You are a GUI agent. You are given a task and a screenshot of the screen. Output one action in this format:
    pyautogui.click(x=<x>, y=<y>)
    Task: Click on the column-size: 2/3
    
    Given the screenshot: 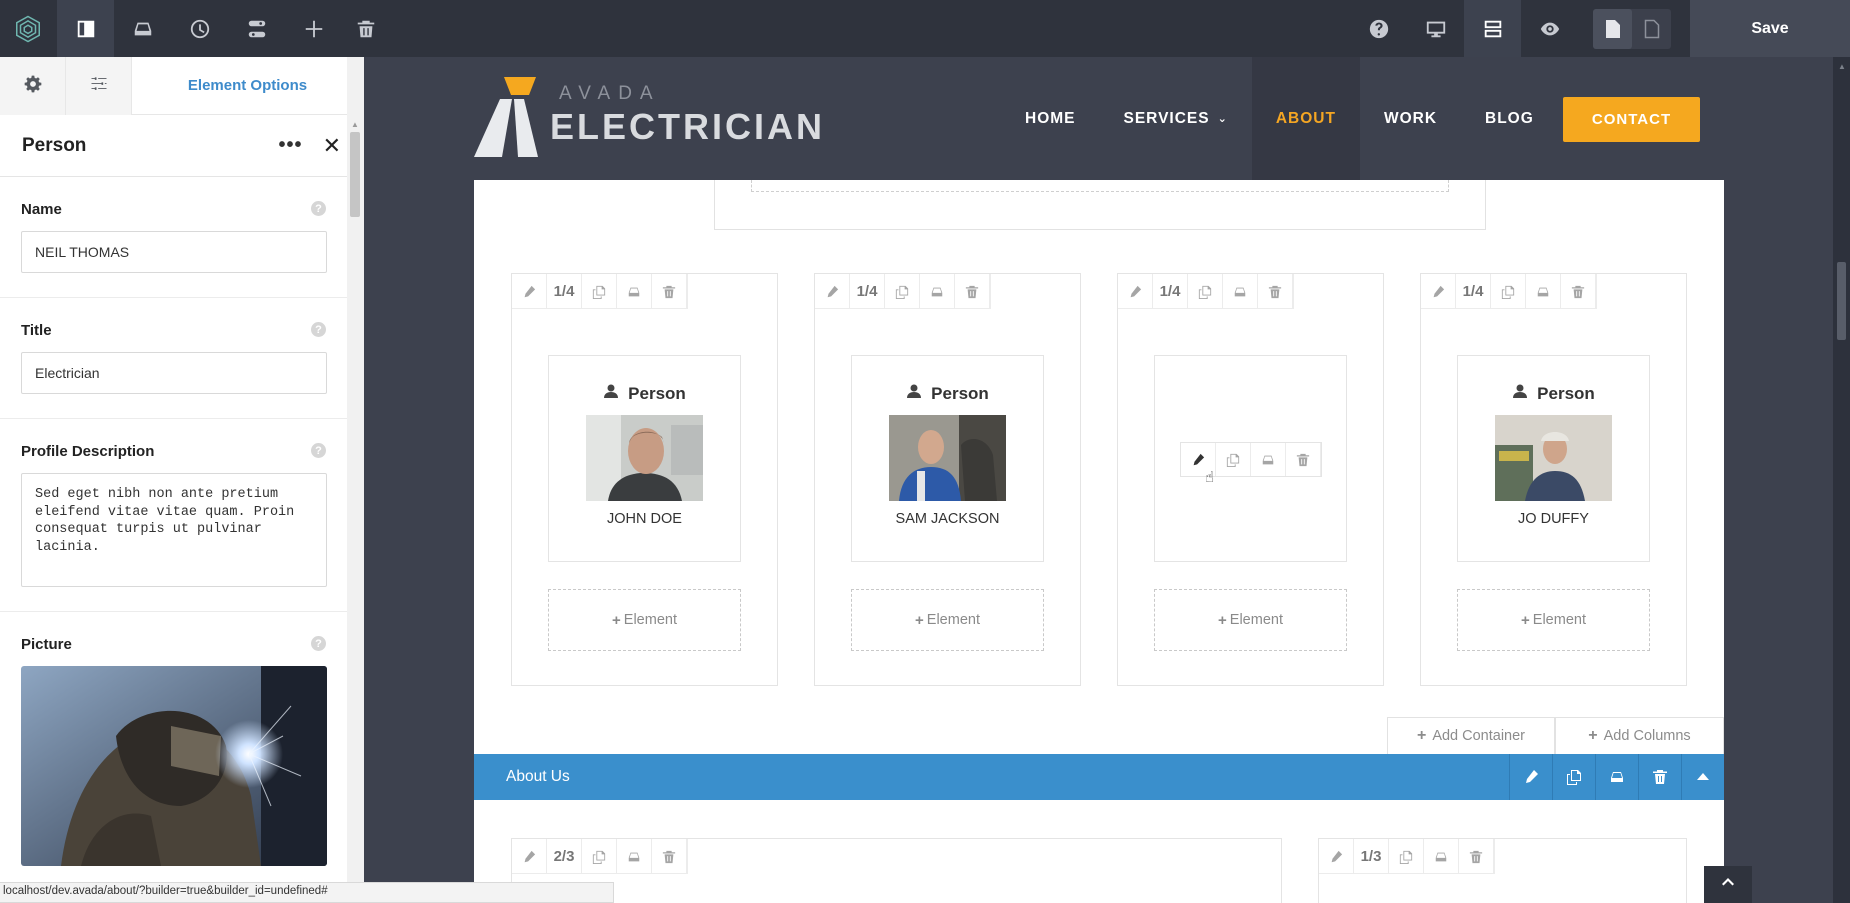 What is the action you would take?
    pyautogui.click(x=564, y=856)
    